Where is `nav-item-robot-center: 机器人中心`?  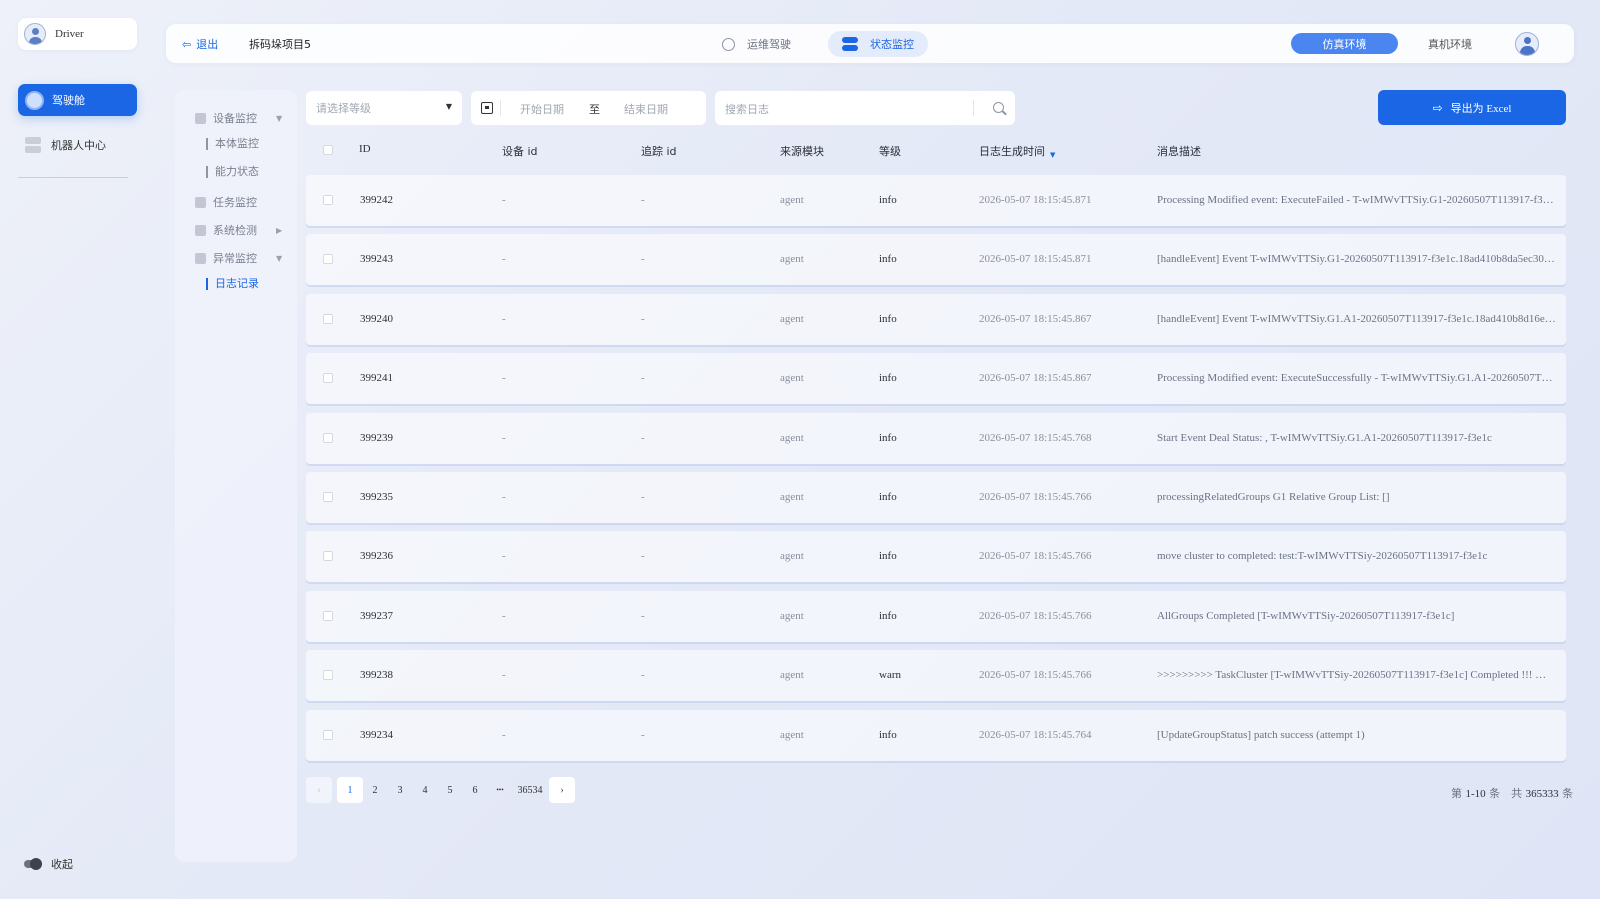
nav-item-robot-center: 机器人中心 is located at coordinates (65, 145).